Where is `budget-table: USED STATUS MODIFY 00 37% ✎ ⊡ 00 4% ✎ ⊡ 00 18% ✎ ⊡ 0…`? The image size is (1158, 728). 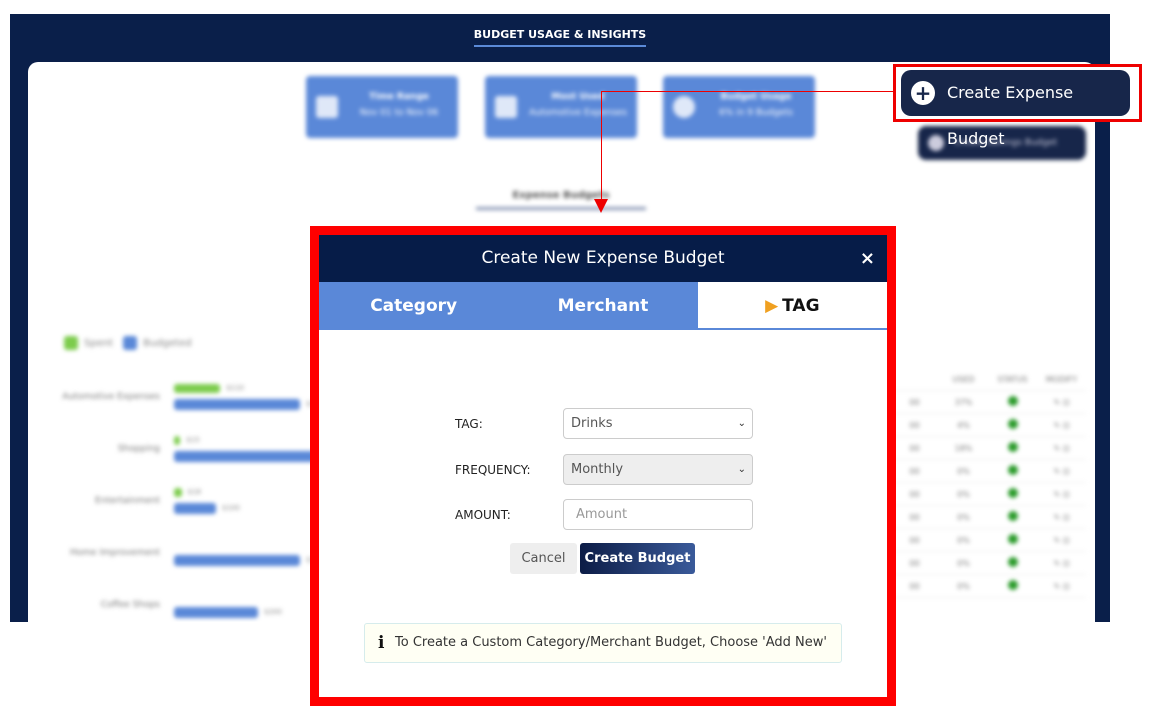
budget-table: USED STATUS MODIFY 00 37% ✎ ⊡ 00 4% ✎ ⊡ 00 18% ✎ ⊡ 0… is located at coordinates (988, 483).